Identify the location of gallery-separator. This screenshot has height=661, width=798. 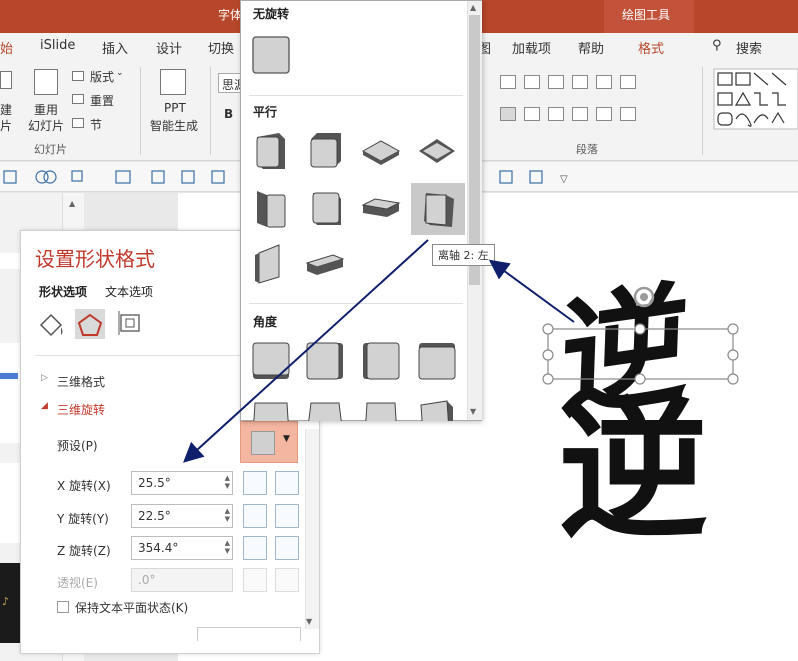
(356, 95).